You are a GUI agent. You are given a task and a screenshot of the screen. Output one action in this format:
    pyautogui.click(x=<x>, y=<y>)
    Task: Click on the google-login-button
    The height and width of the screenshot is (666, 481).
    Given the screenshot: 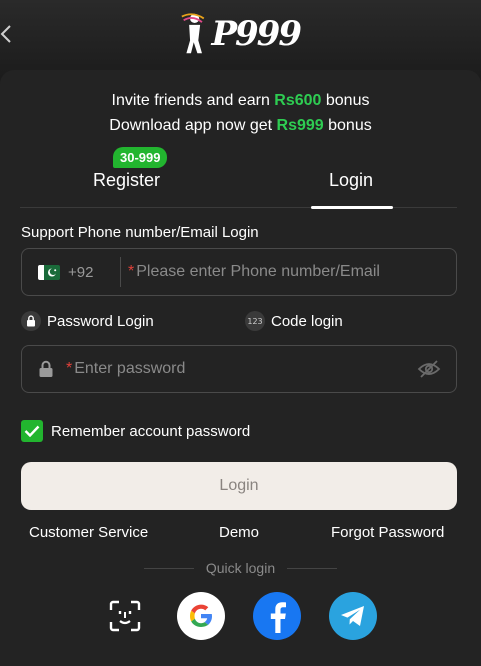 What is the action you would take?
    pyautogui.click(x=201, y=616)
    